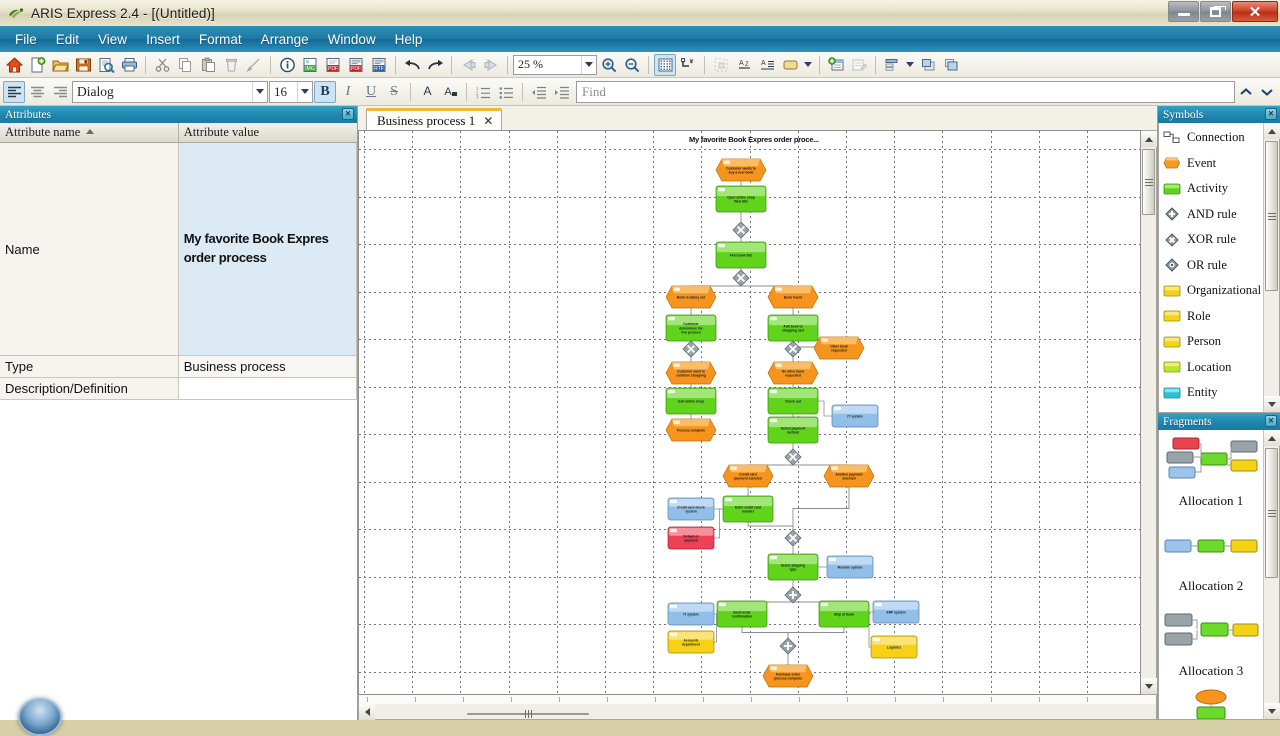  What do you see at coordinates (1183, 11) in the screenshot?
I see `minimize-button` at bounding box center [1183, 11].